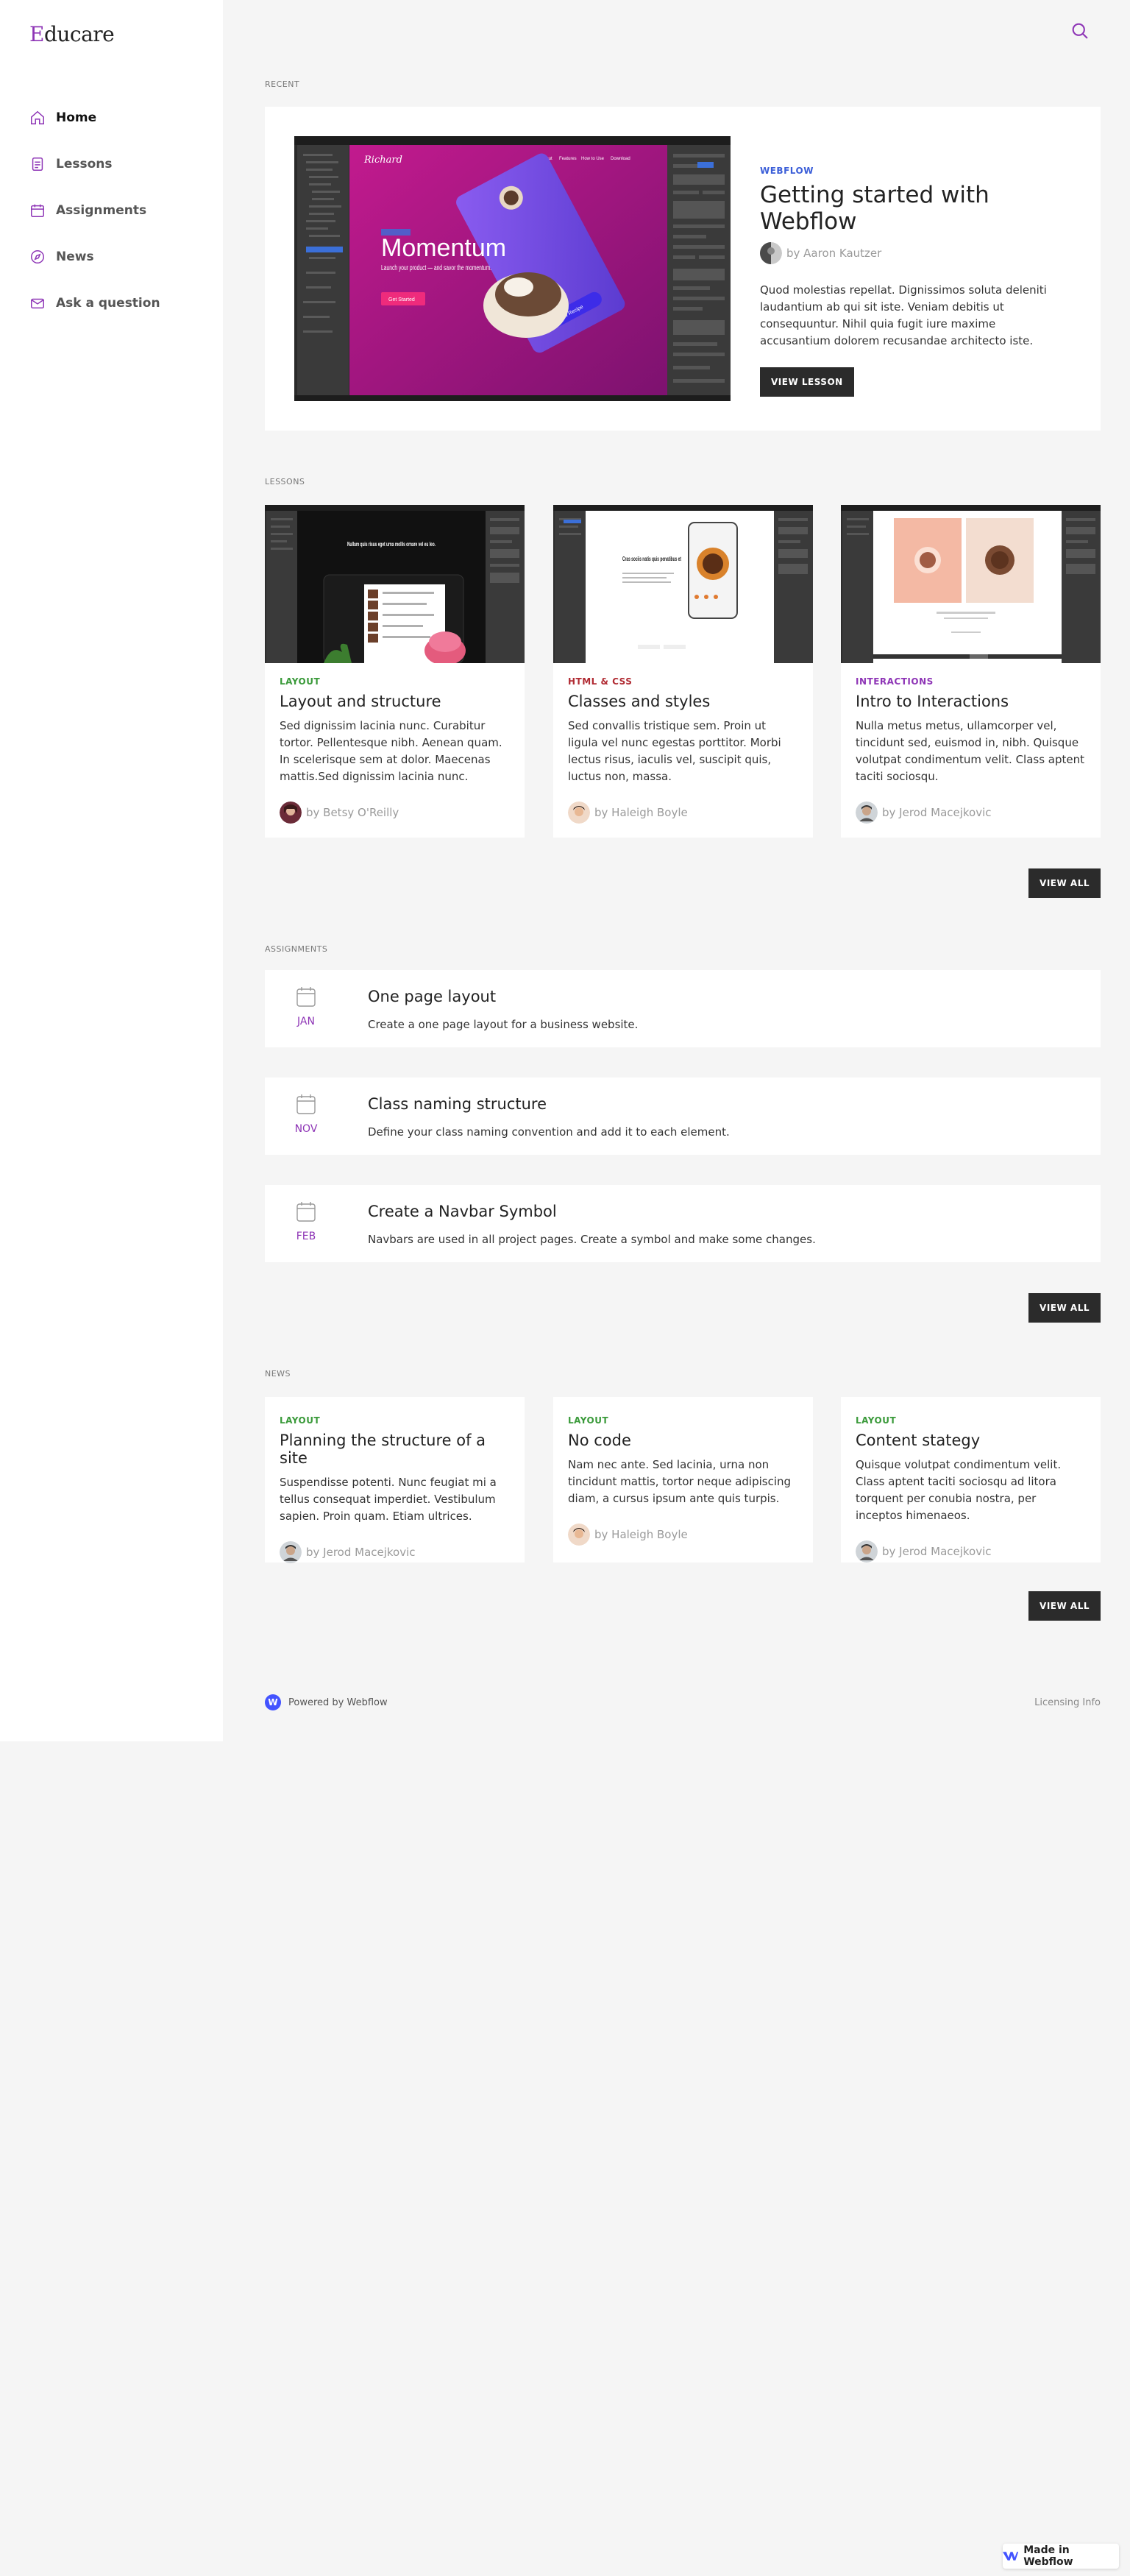 The width and height of the screenshot is (1130, 2576). Describe the element at coordinates (285, 481) in the screenshot. I see `lessons-section-label: LESSONS` at that location.